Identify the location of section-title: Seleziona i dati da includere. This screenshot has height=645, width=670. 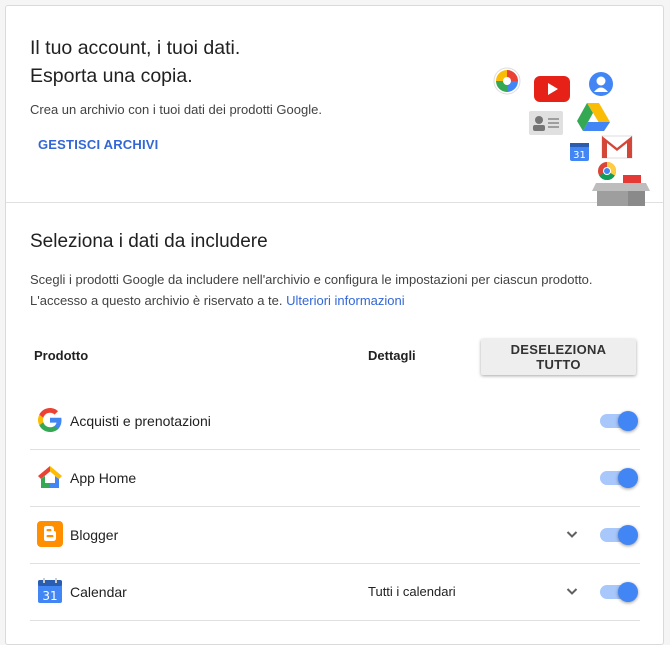
(149, 241).